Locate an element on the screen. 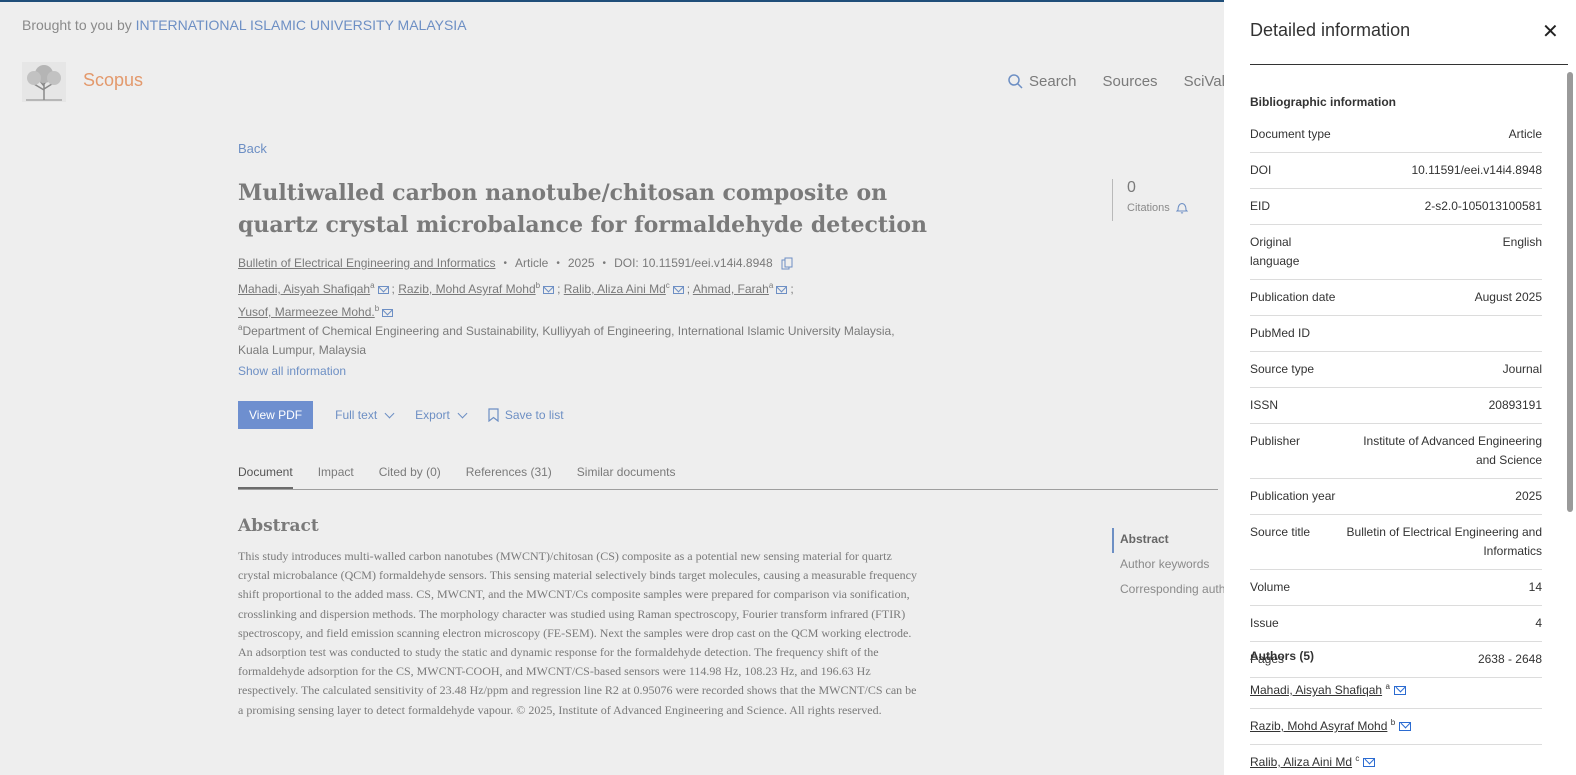 The height and width of the screenshot is (775, 1576). full-text-label: Full text is located at coordinates (356, 415).